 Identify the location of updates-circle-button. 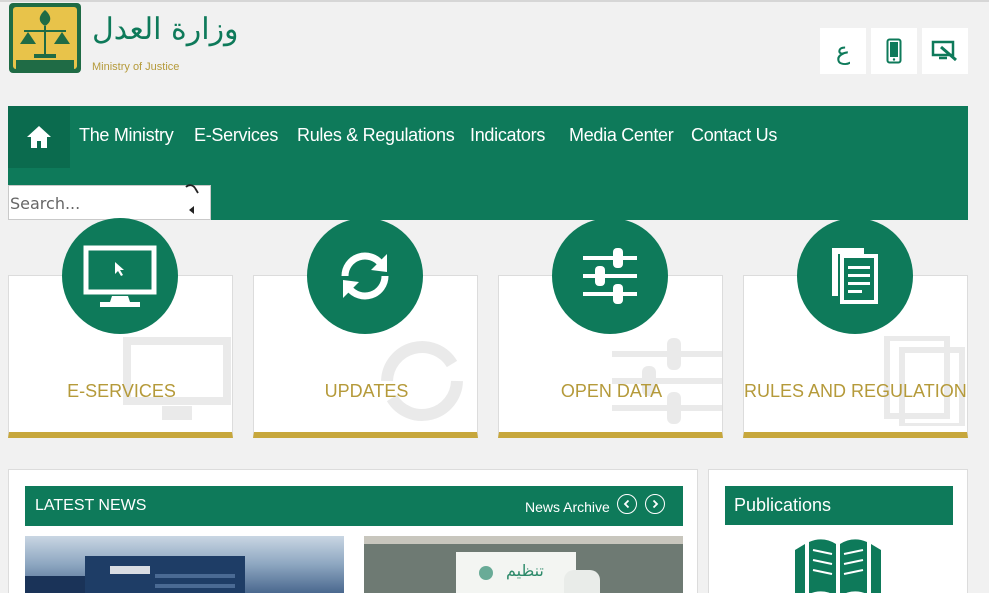
(365, 276).